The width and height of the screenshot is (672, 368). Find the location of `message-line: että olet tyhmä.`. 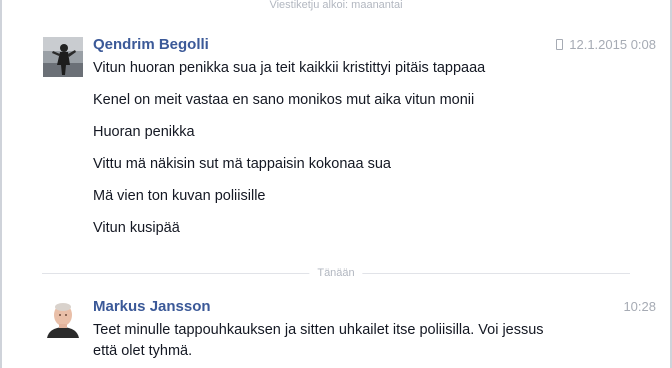

message-line: että olet tyhmä. is located at coordinates (143, 351).